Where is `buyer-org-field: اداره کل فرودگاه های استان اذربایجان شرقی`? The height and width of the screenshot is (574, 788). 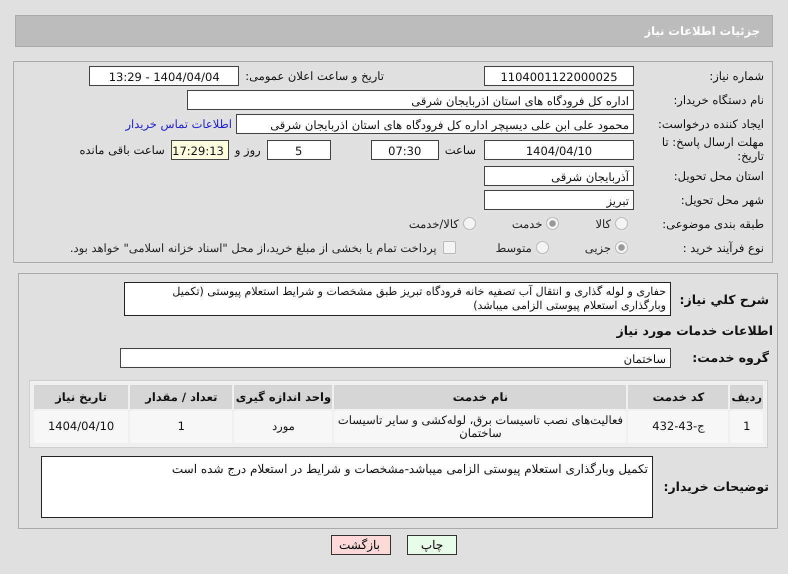
buyer-org-field: اداره کل فرودگاه های استان اذربایجان شرقی is located at coordinates (410, 100).